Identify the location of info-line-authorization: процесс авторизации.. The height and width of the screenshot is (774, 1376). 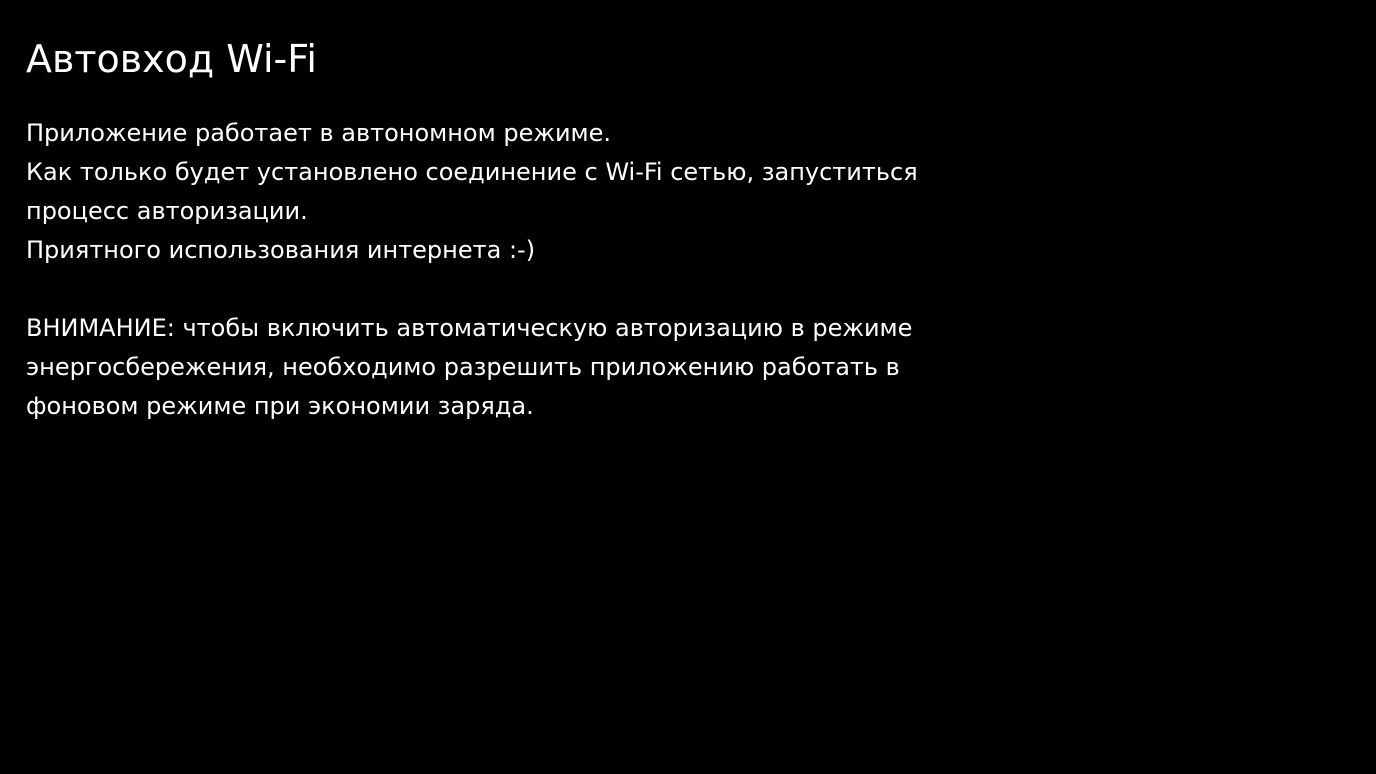
(167, 211).